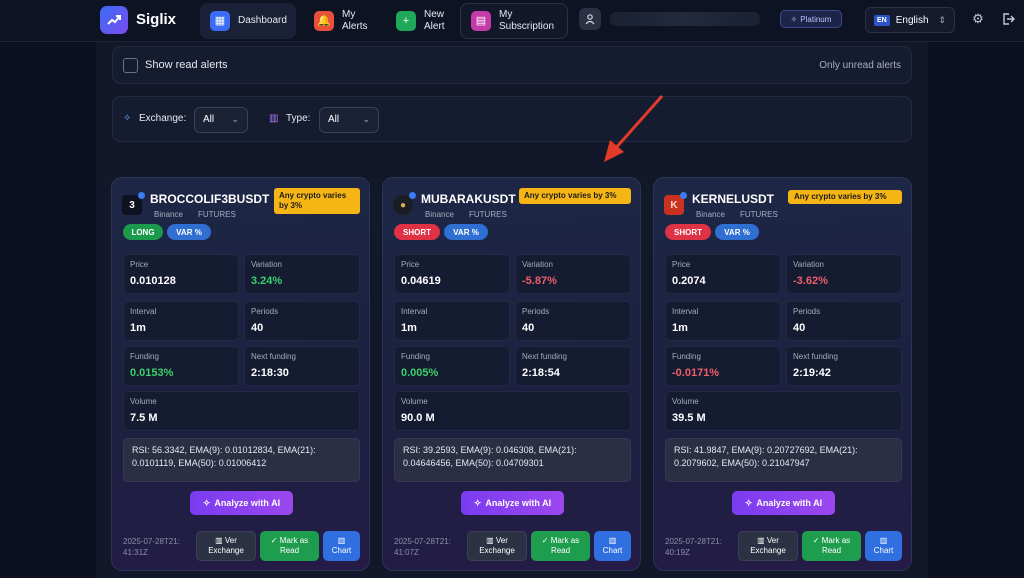 Image resolution: width=1024 pixels, height=578 pixels. What do you see at coordinates (355, 20) in the screenshot?
I see `nav-my-alerts-label: My Alerts` at bounding box center [355, 20].